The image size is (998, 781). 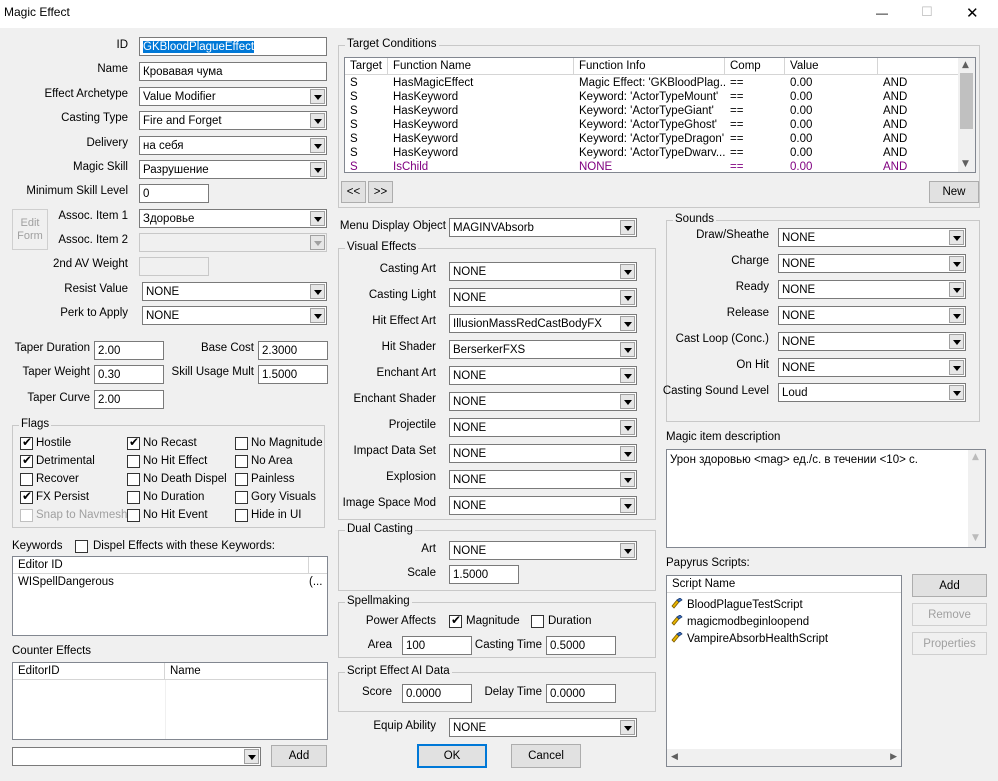 What do you see at coordinates (133, 479) in the screenshot?
I see `flag-no-death-dispel-checkbox` at bounding box center [133, 479].